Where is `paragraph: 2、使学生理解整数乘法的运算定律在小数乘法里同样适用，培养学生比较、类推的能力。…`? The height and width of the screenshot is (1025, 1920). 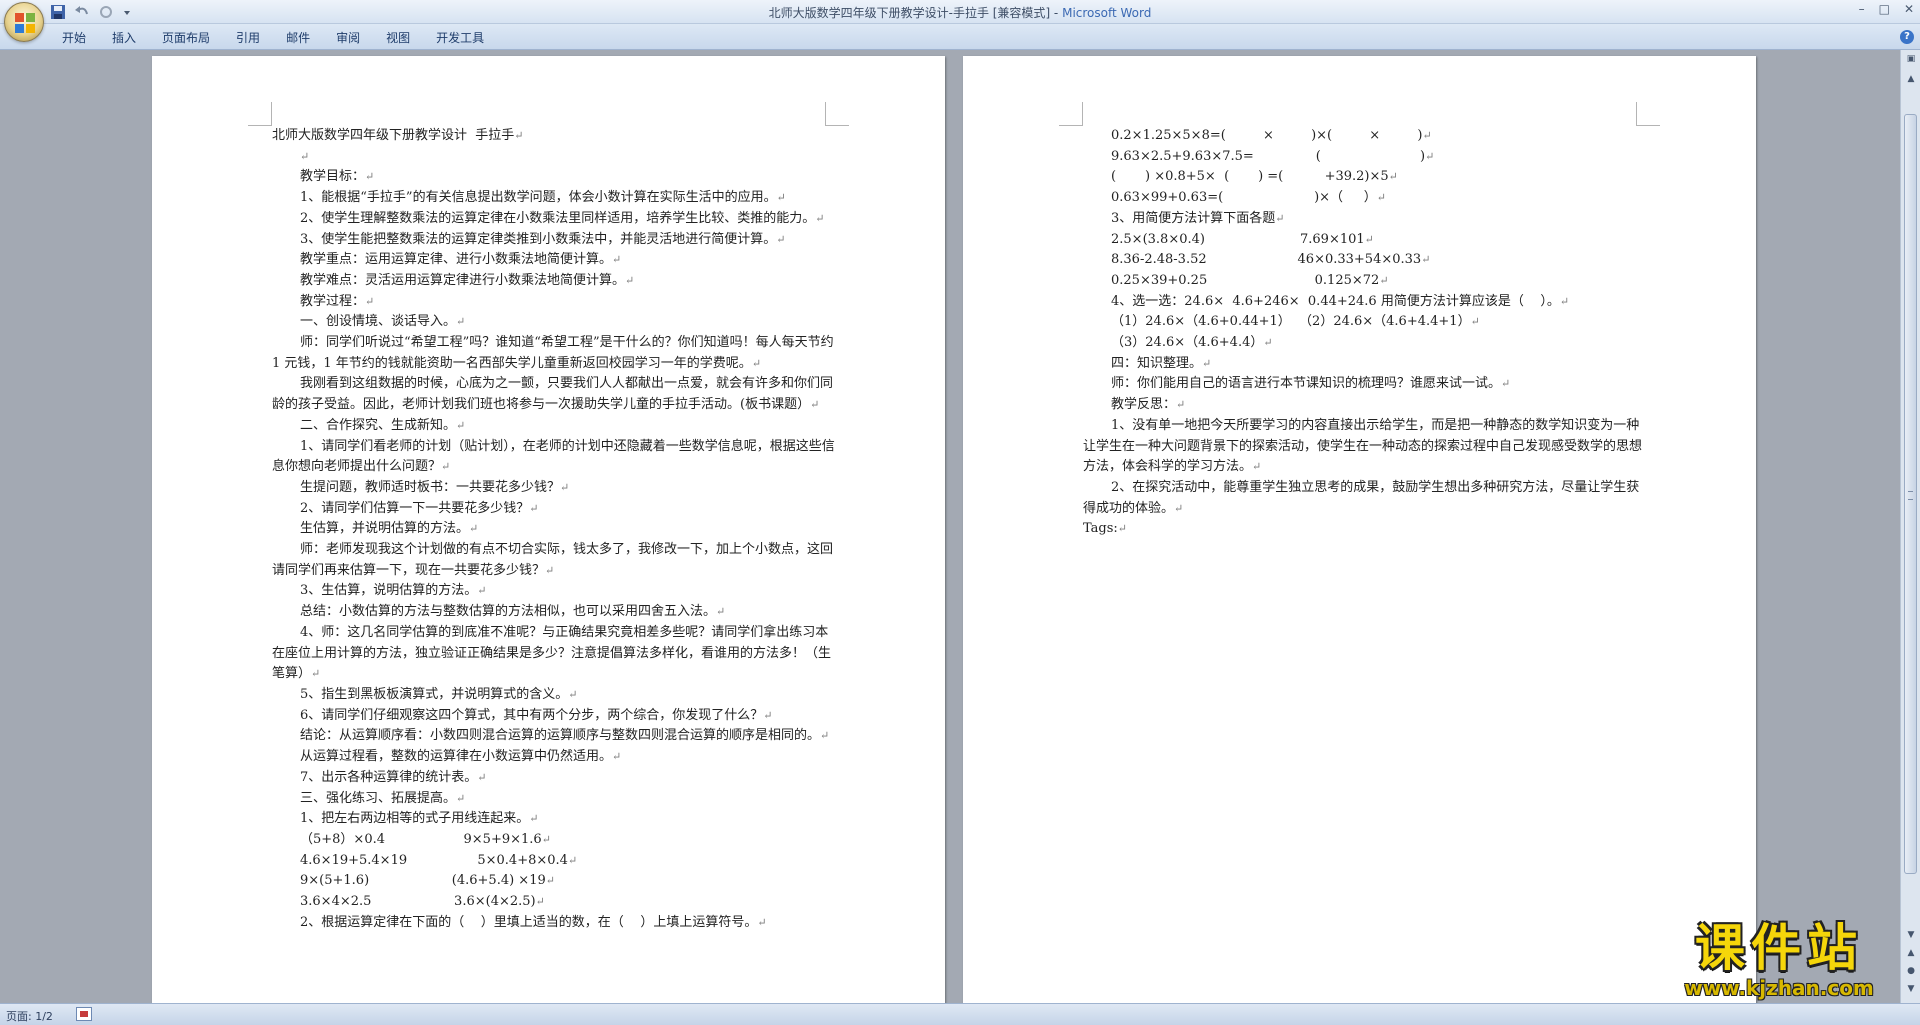 paragraph: 2、使学生理解整数乘法的运算定律在小数乘法里同样适用，培养学生比较、类推的能力。… is located at coordinates (554, 219).